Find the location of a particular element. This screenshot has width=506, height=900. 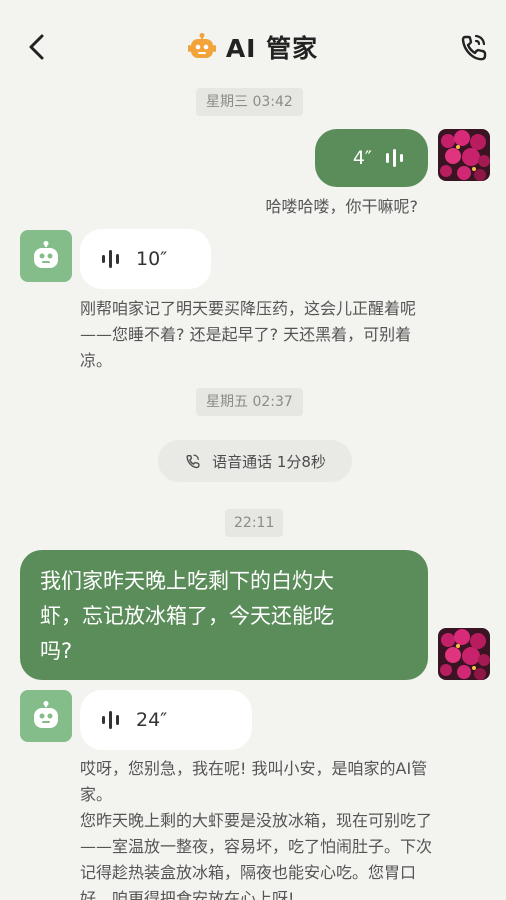

timestamp: 星期五 02:37 is located at coordinates (249, 402).